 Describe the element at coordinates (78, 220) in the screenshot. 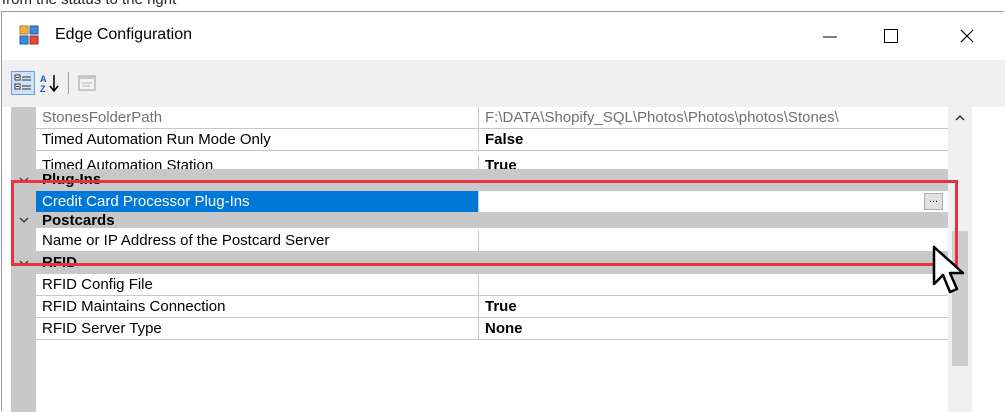

I see `category-label: Postcards` at that location.